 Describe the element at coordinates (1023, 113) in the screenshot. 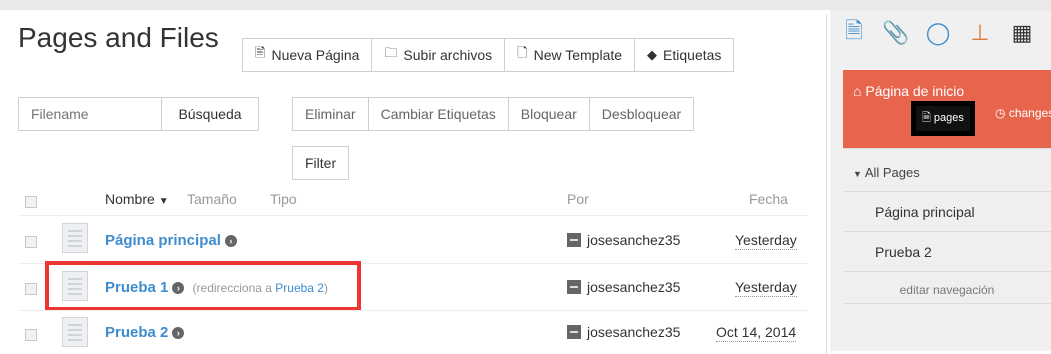

I see `changes-link: ◷ changes` at that location.